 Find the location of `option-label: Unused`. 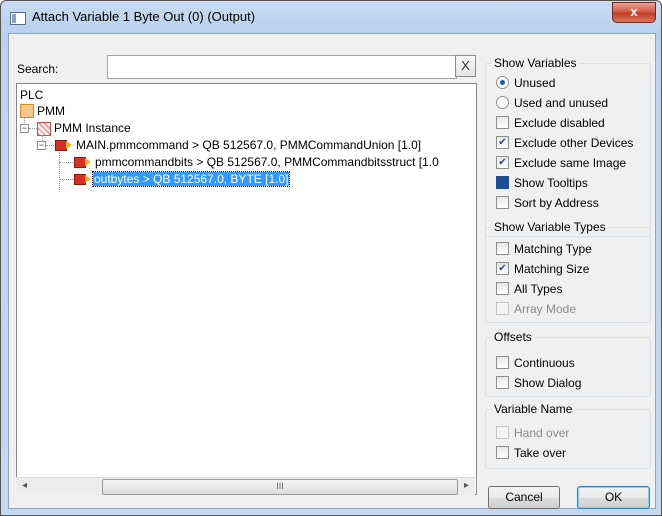

option-label: Unused is located at coordinates (535, 83).